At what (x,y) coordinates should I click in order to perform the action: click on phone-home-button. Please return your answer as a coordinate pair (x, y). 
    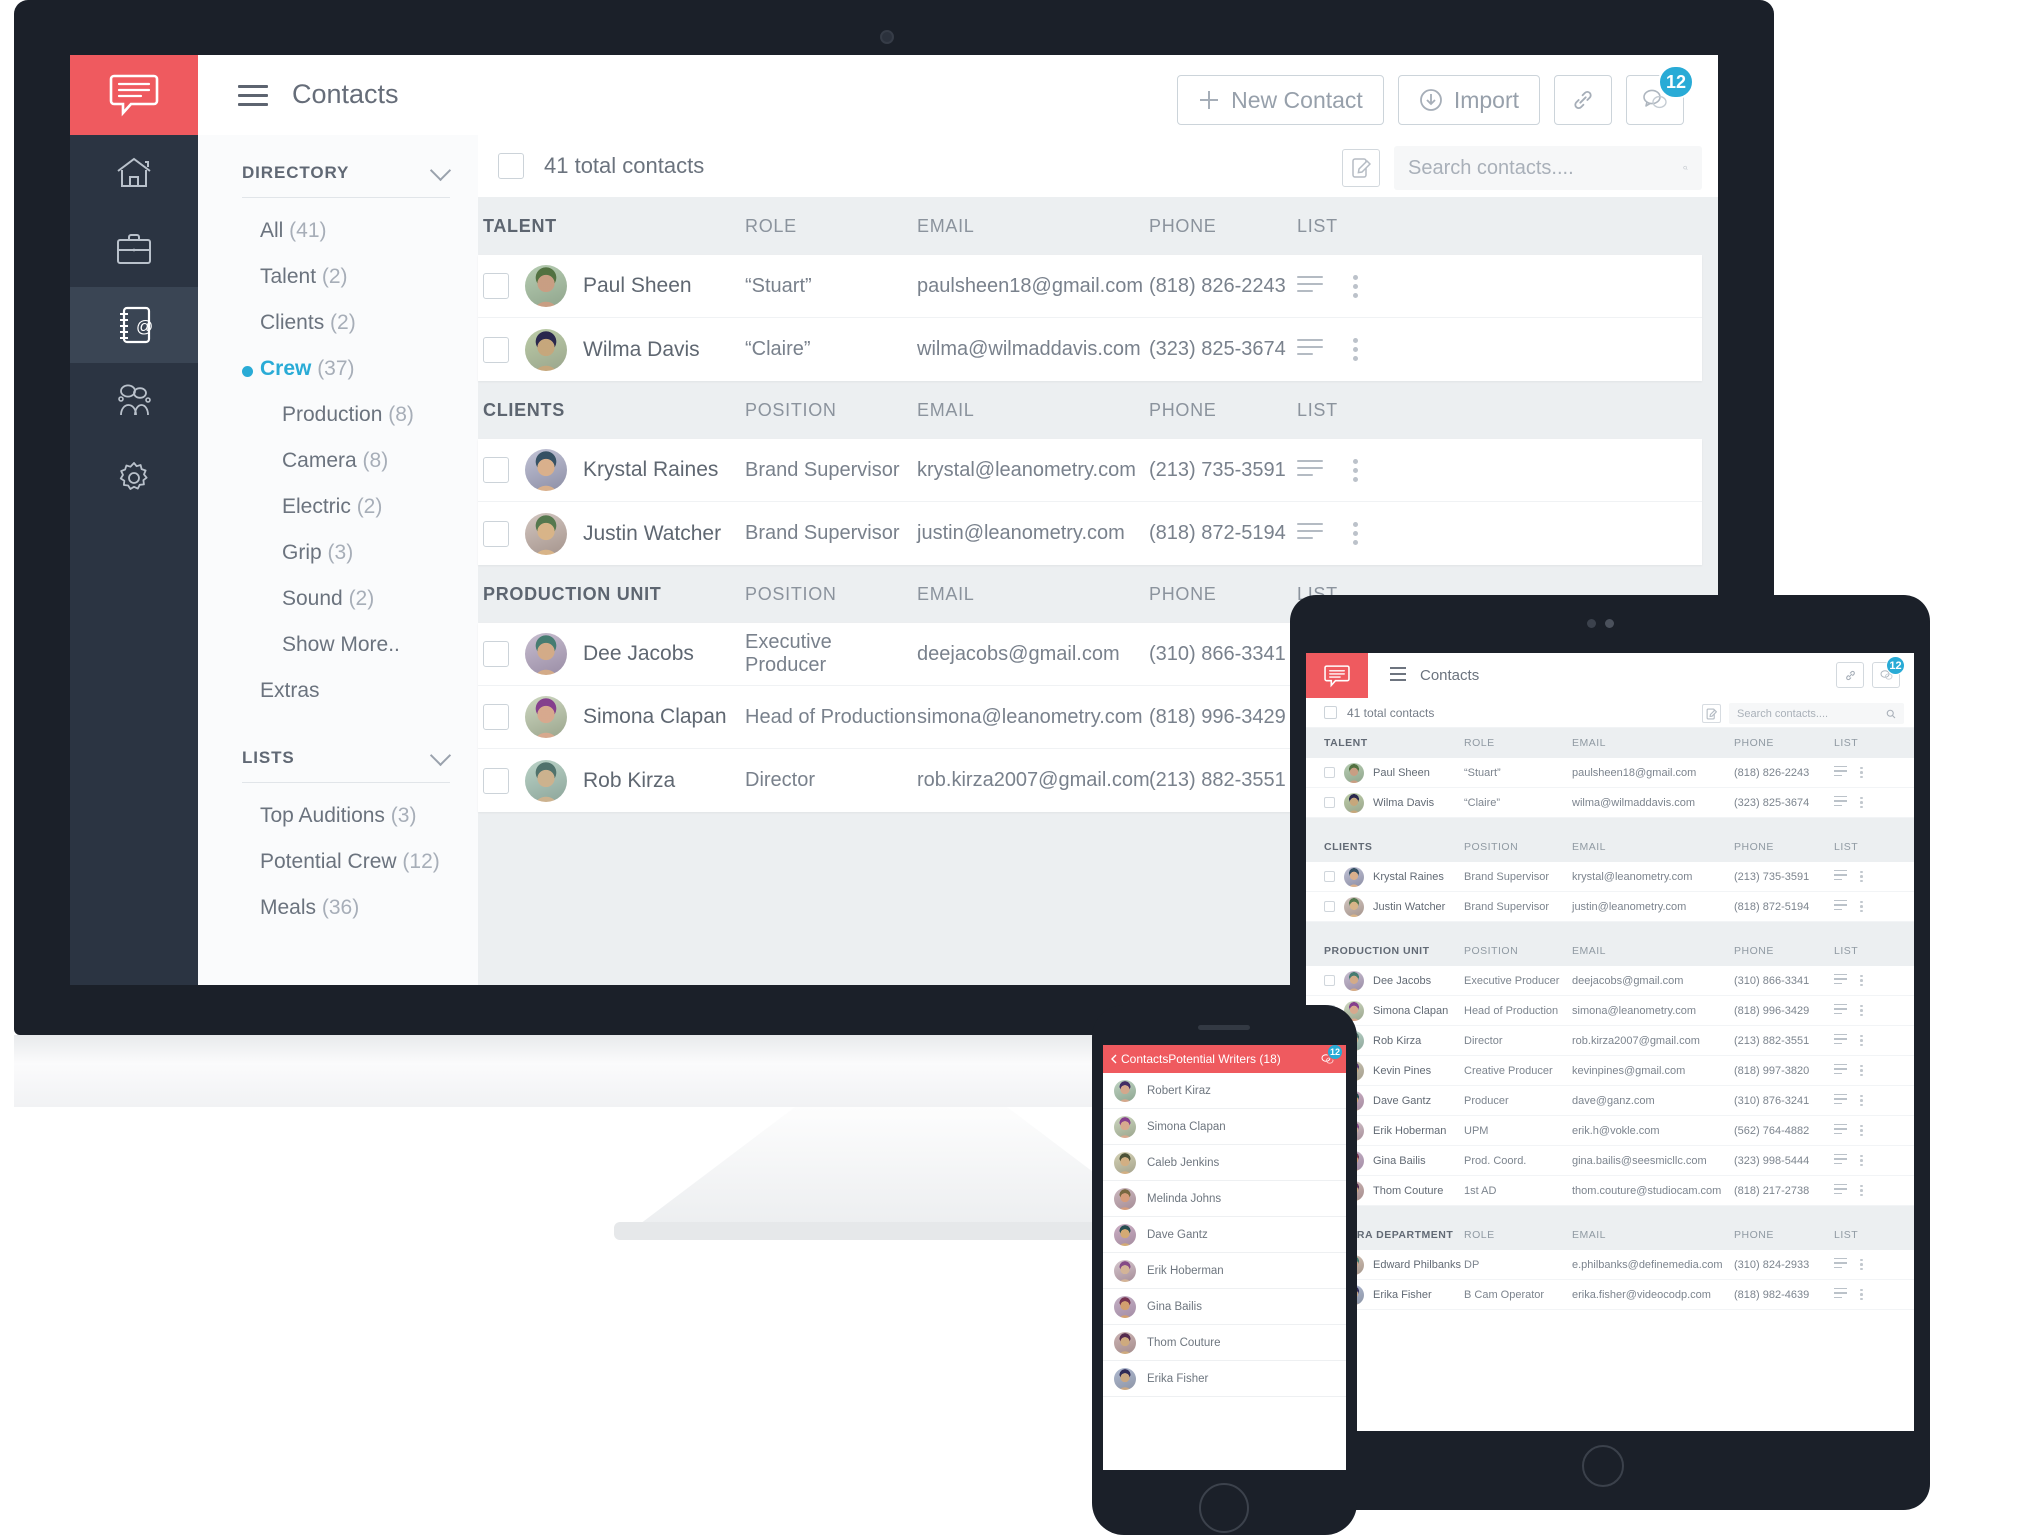
    Looking at the image, I should click on (1224, 1508).